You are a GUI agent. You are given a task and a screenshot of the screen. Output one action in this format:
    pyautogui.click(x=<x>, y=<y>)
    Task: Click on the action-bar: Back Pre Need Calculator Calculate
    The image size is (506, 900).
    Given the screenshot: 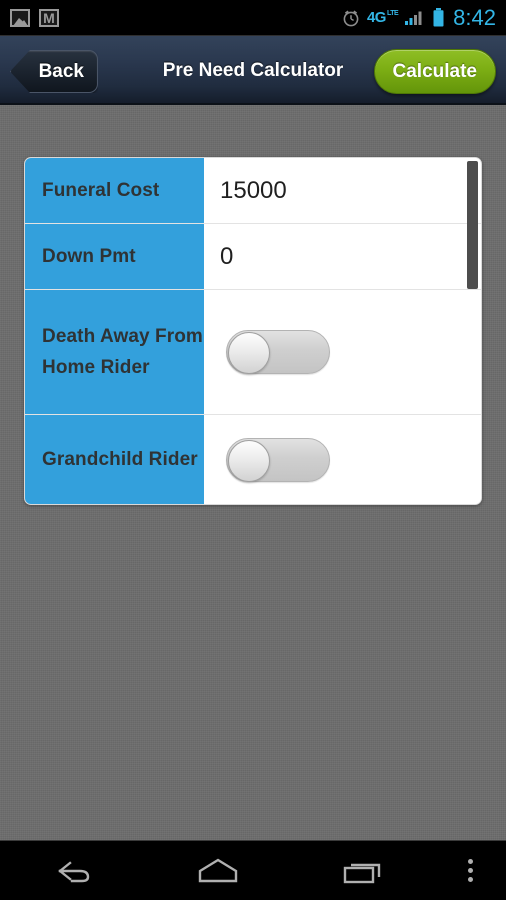 What is the action you would take?
    pyautogui.click(x=253, y=70)
    